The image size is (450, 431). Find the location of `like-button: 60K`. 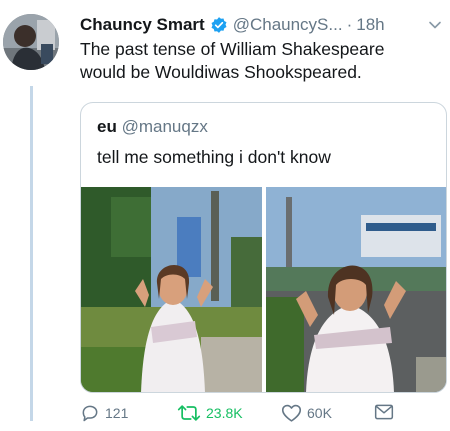

like-button: 60K is located at coordinates (306, 413).